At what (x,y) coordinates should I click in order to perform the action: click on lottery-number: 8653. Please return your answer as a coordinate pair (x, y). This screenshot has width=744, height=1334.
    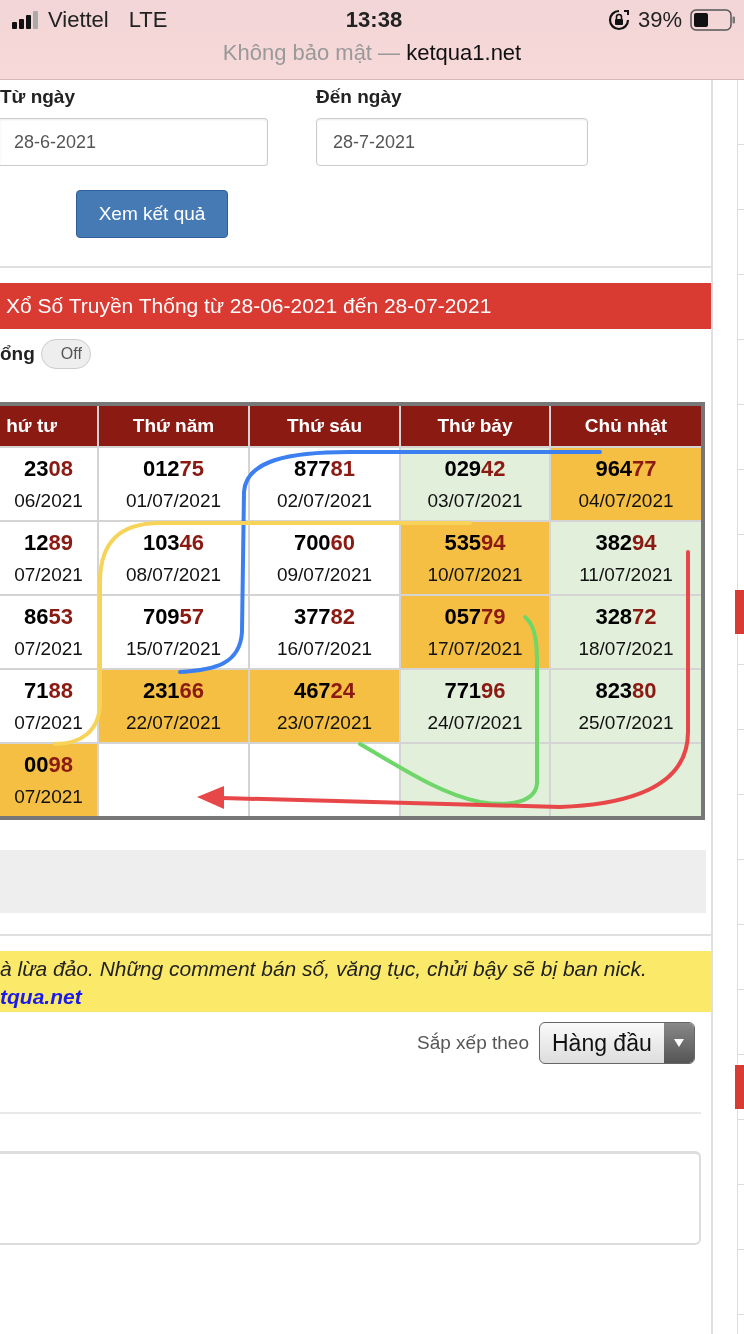
    Looking at the image, I should click on (48, 617).